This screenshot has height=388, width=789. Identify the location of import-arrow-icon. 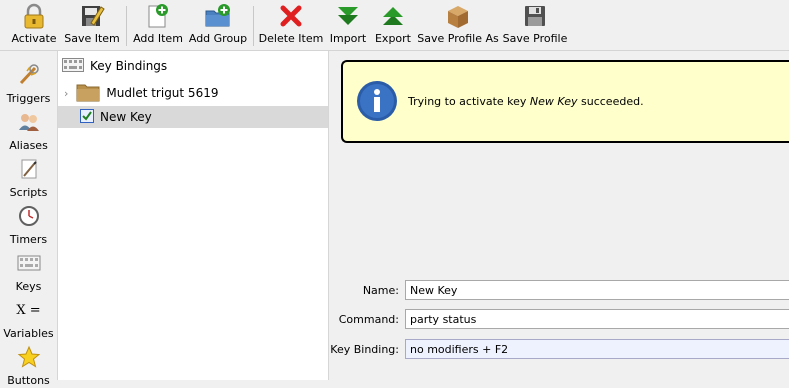
(348, 16).